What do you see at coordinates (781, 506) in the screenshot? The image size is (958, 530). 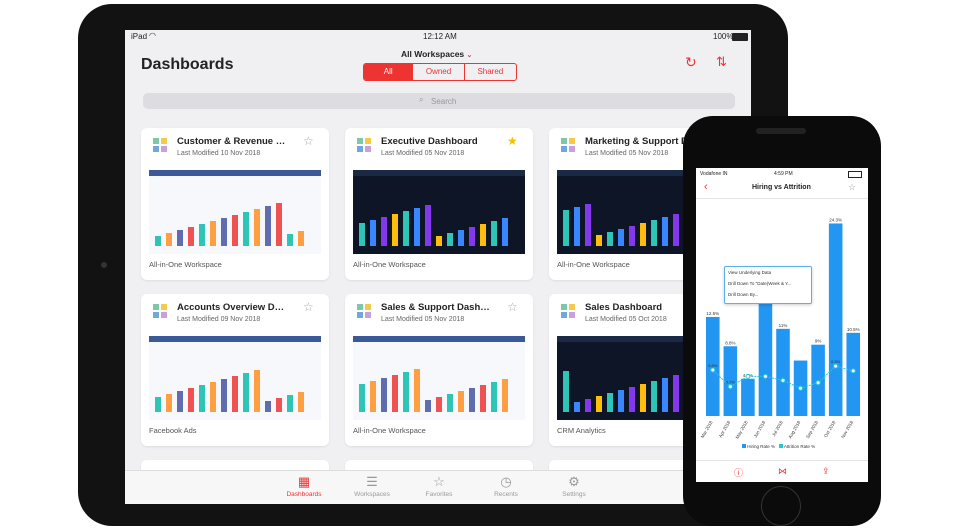 I see `home-button` at bounding box center [781, 506].